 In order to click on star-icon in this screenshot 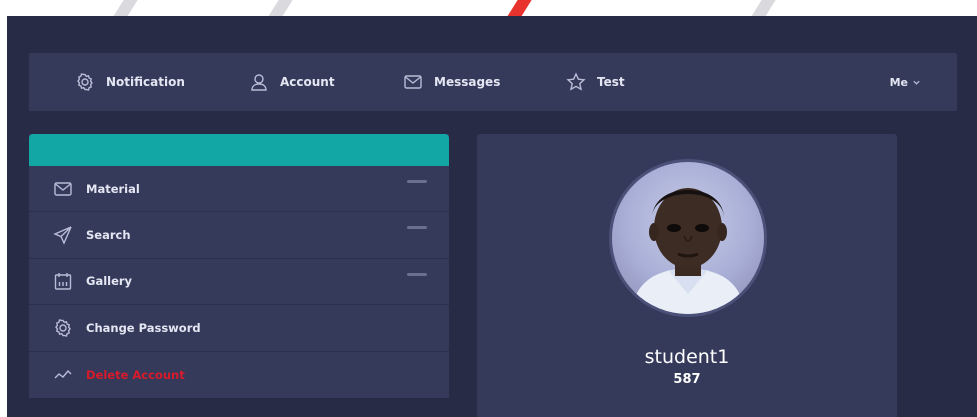, I will do `click(576, 81)`.